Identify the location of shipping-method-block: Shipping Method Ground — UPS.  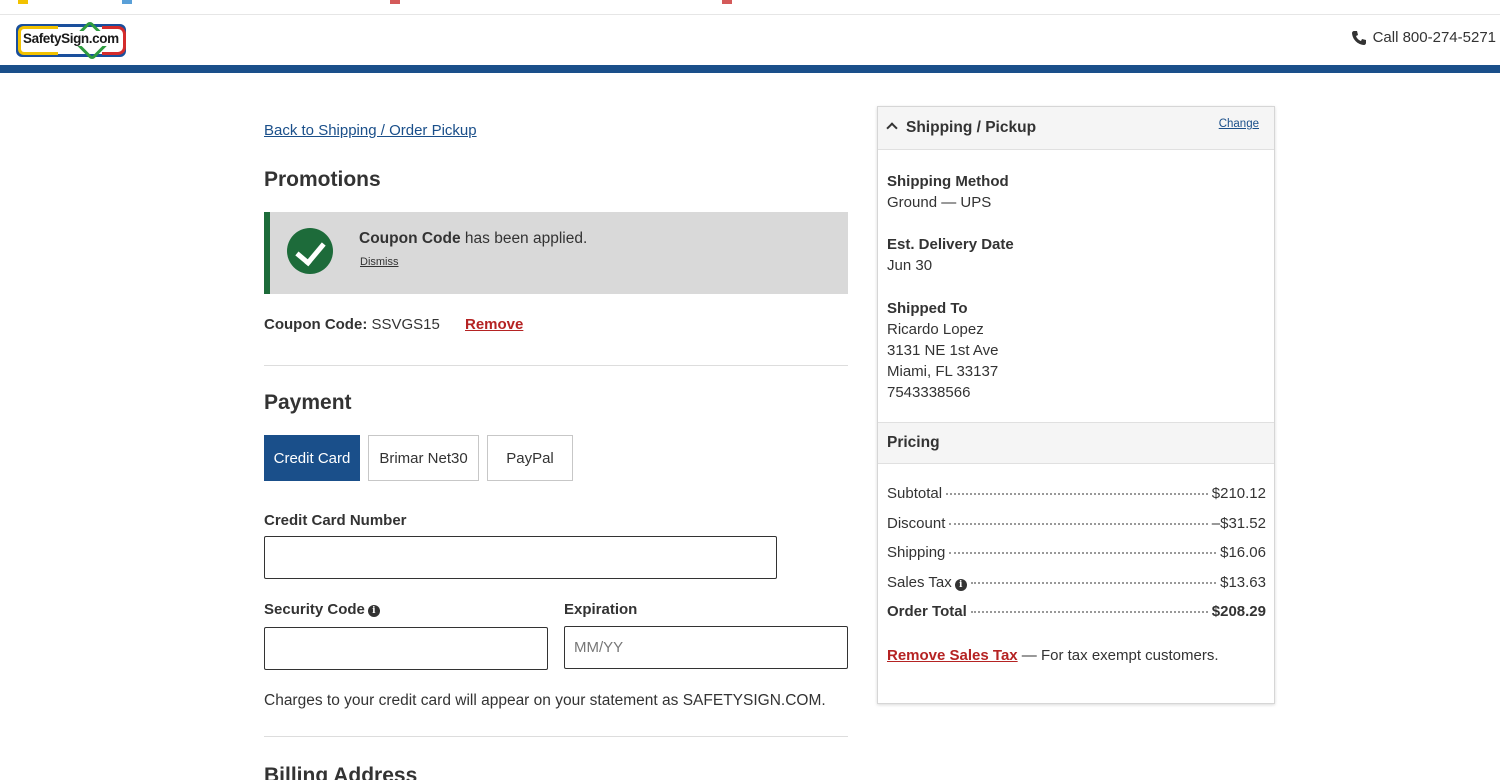
(948, 192).